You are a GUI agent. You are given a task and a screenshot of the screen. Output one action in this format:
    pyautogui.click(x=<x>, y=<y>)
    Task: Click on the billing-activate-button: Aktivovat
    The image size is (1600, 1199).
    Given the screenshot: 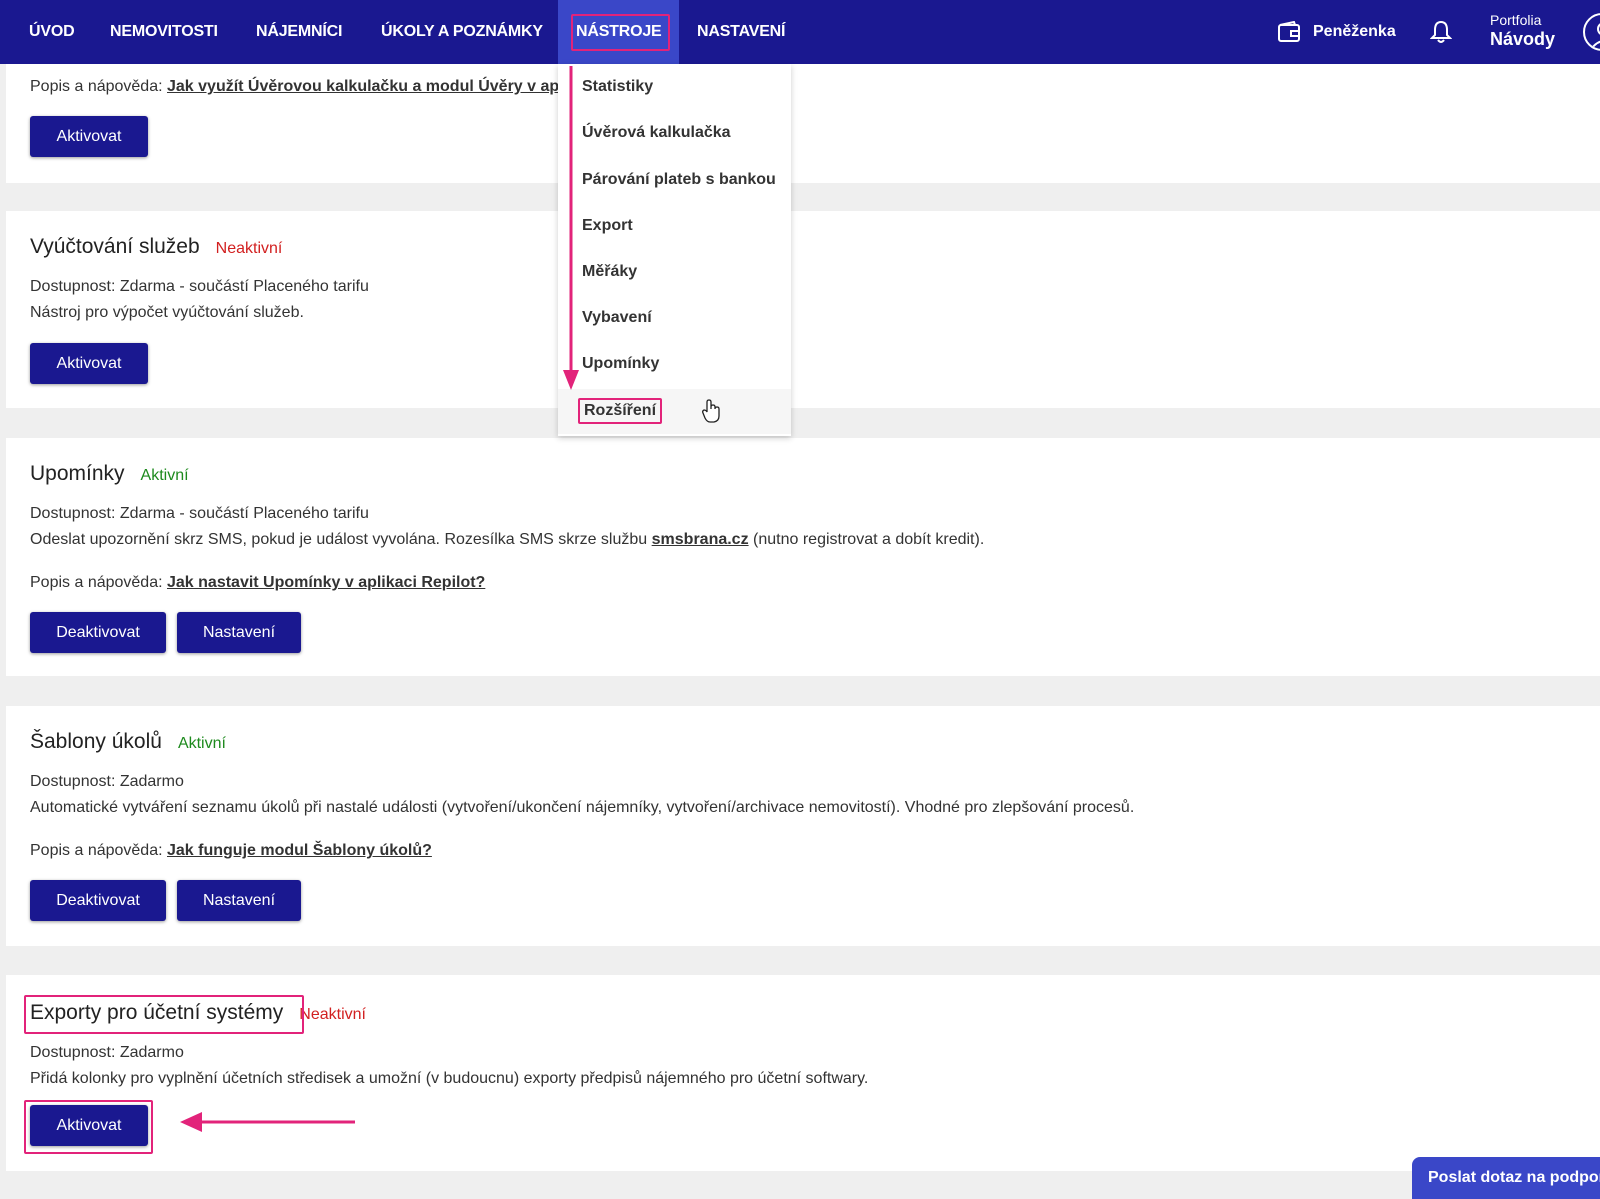 What is the action you would take?
    pyautogui.click(x=89, y=363)
    